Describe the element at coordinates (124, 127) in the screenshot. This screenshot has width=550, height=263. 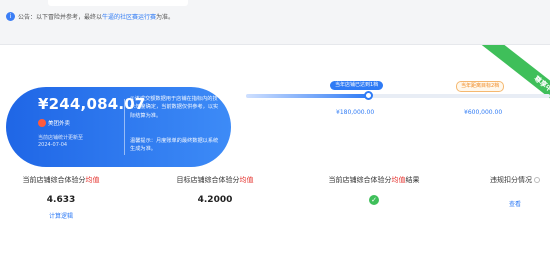
I see `card-divider` at that location.